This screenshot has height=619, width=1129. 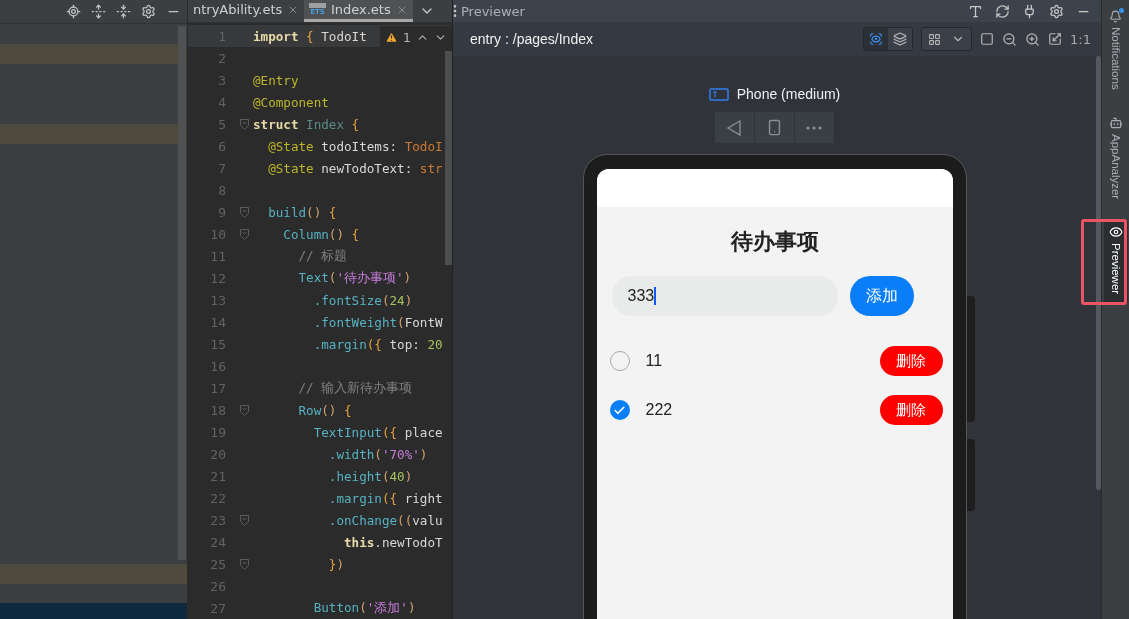 What do you see at coordinates (1080, 39) in the screenshot?
I see `zoom-ratio: 1:1` at bounding box center [1080, 39].